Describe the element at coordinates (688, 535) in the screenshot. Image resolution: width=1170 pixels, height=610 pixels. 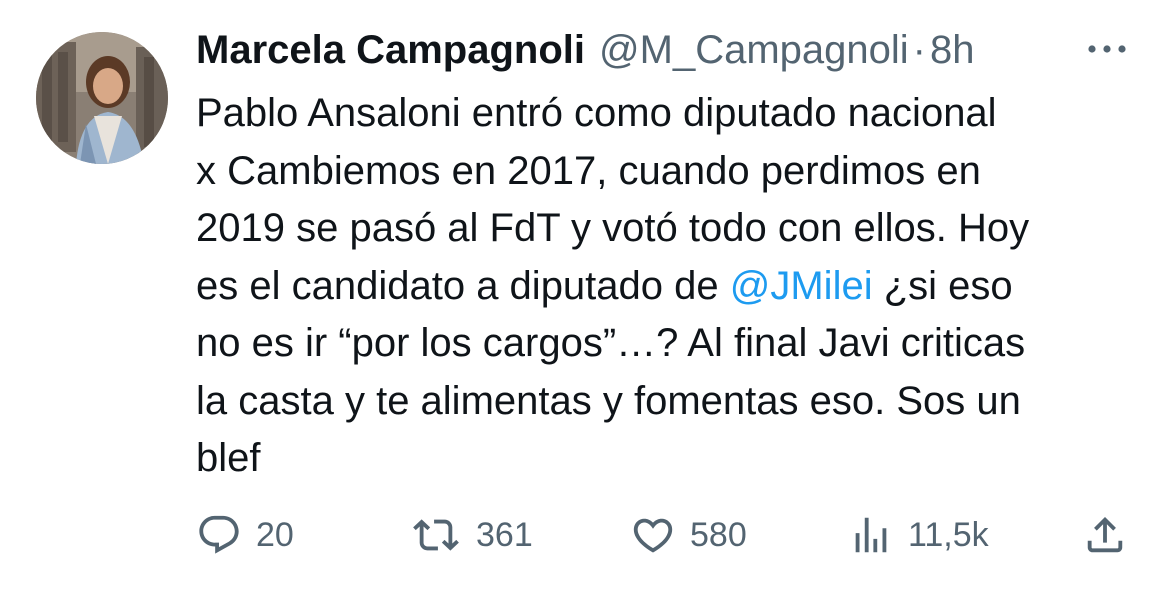
I see `like-button: 580` at that location.